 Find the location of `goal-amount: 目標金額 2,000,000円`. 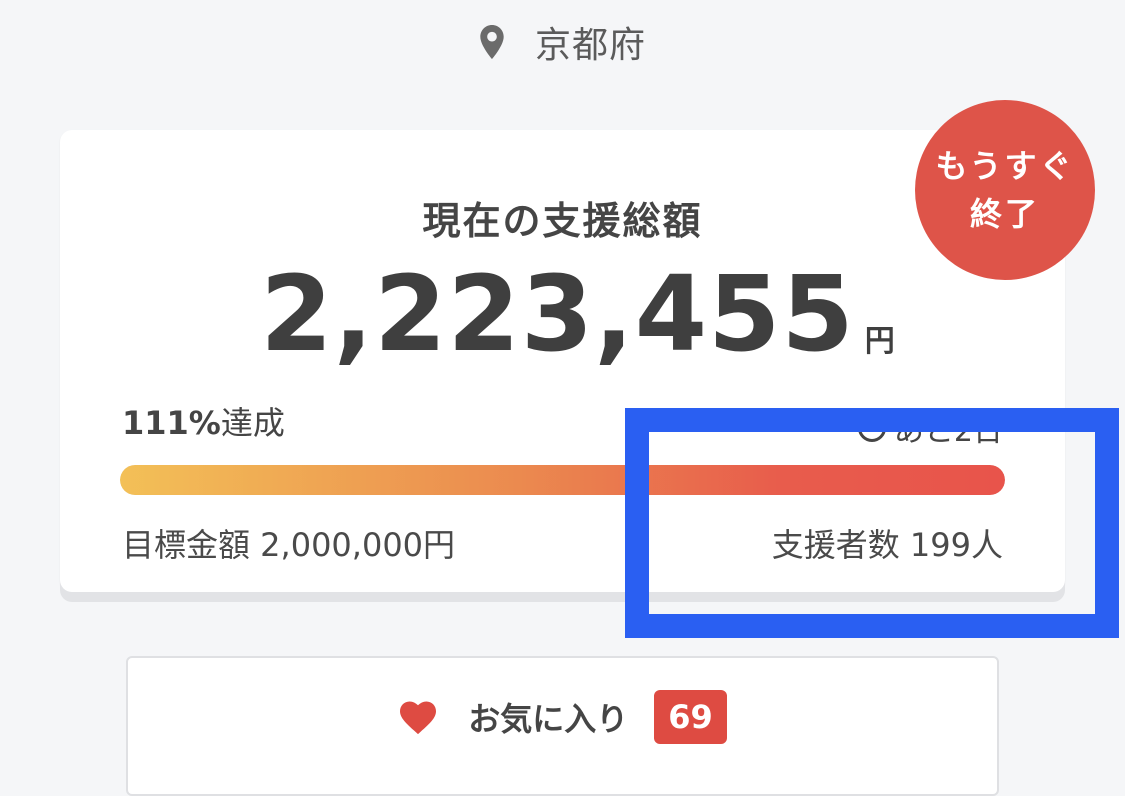

goal-amount: 目標金額 2,000,000円 is located at coordinates (289, 545).